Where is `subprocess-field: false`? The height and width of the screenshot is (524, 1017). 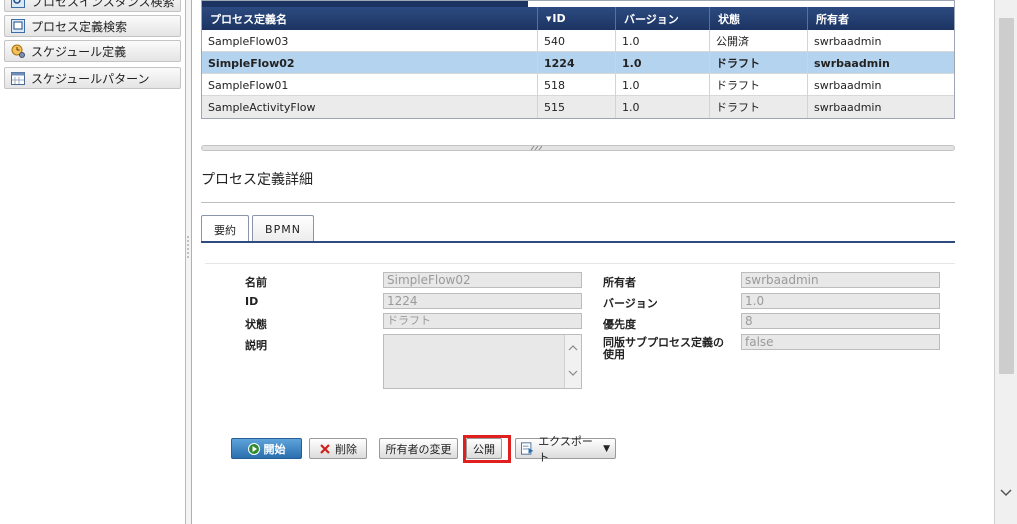 subprocess-field: false is located at coordinates (840, 342).